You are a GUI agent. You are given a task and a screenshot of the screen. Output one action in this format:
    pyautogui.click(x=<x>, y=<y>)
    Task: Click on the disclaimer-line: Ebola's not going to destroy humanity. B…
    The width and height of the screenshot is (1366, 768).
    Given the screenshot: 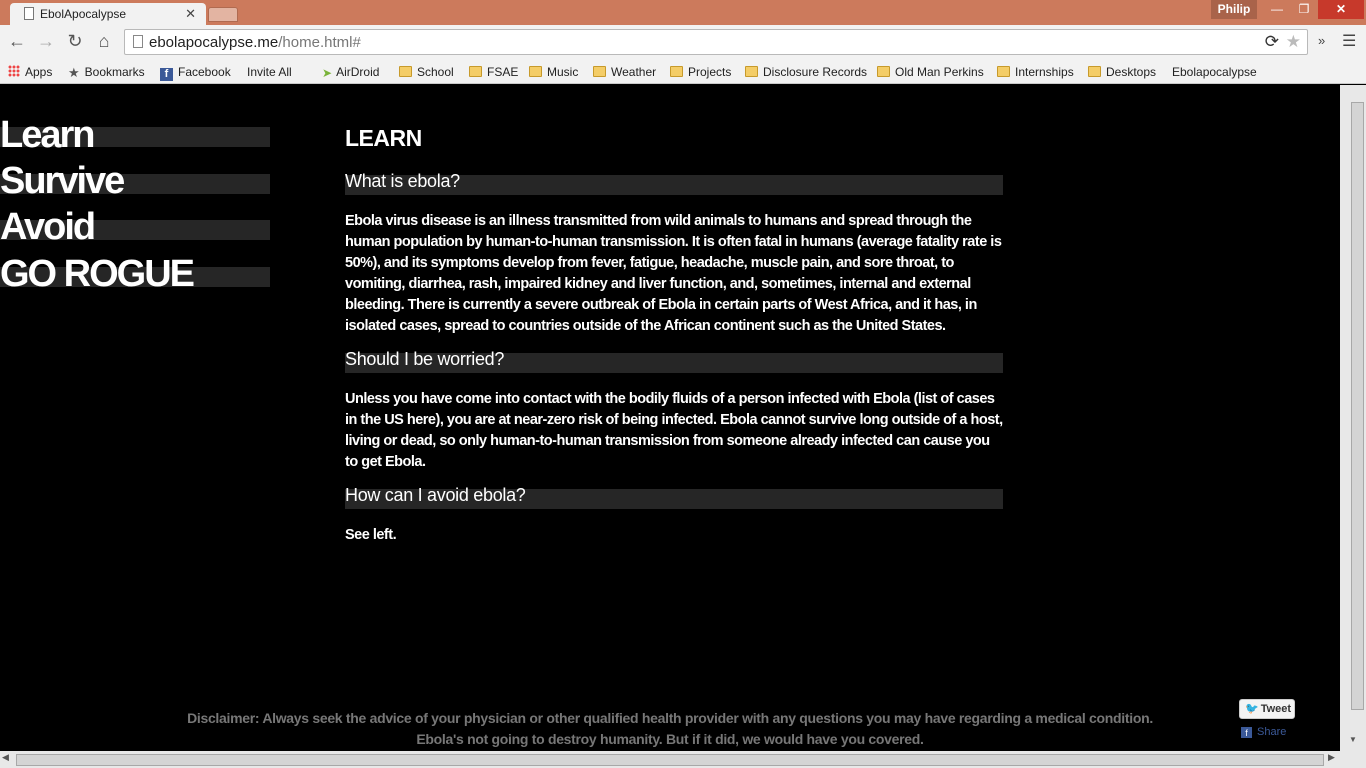 What is the action you would take?
    pyautogui.click(x=670, y=739)
    